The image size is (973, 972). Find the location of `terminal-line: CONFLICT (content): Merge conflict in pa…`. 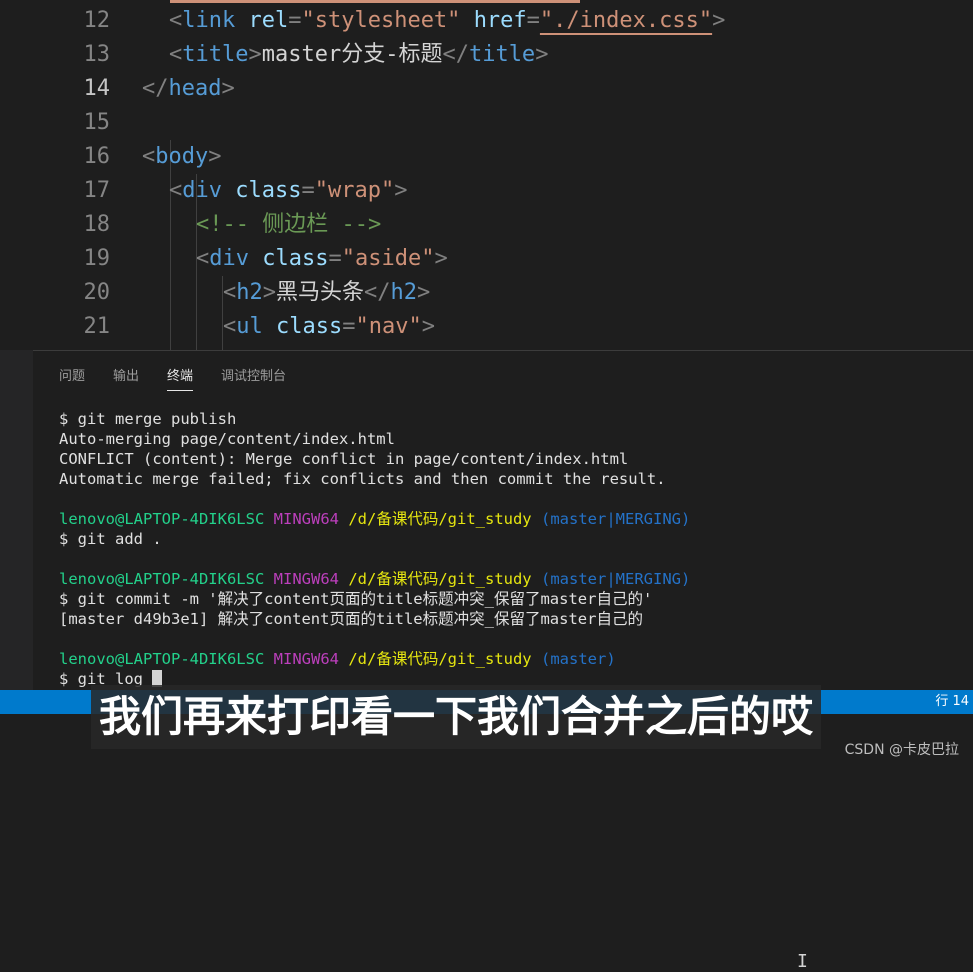

terminal-line: CONFLICT (content): Merge conflict in pa… is located at coordinates (374, 459).